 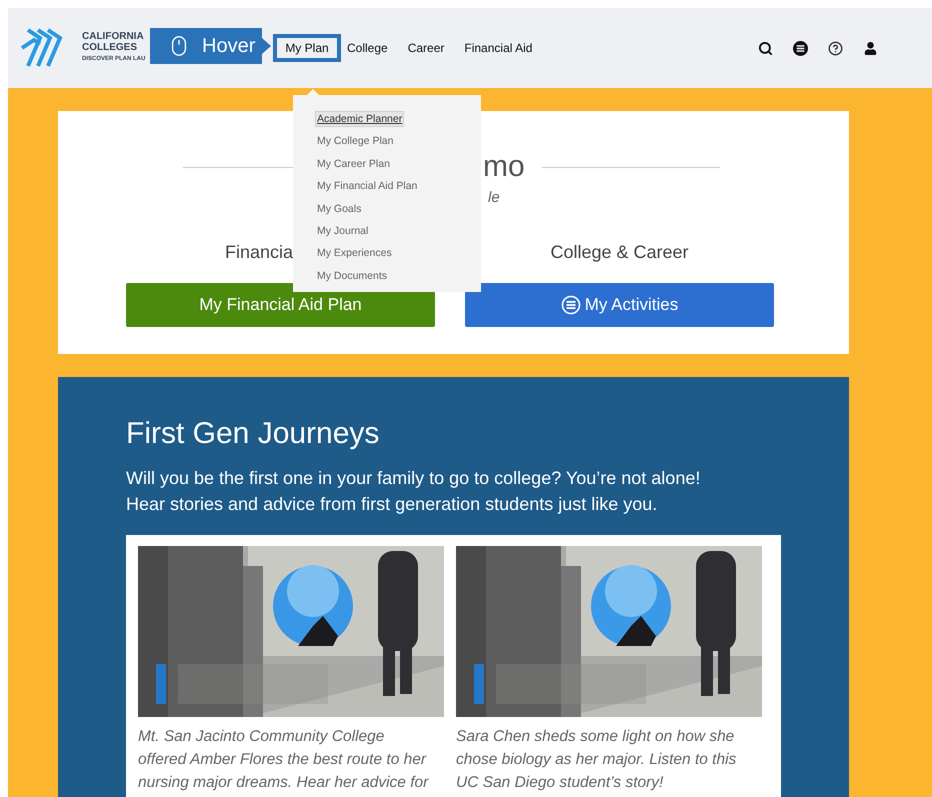 What do you see at coordinates (619, 252) in the screenshot?
I see `section-heading: College & Career` at bounding box center [619, 252].